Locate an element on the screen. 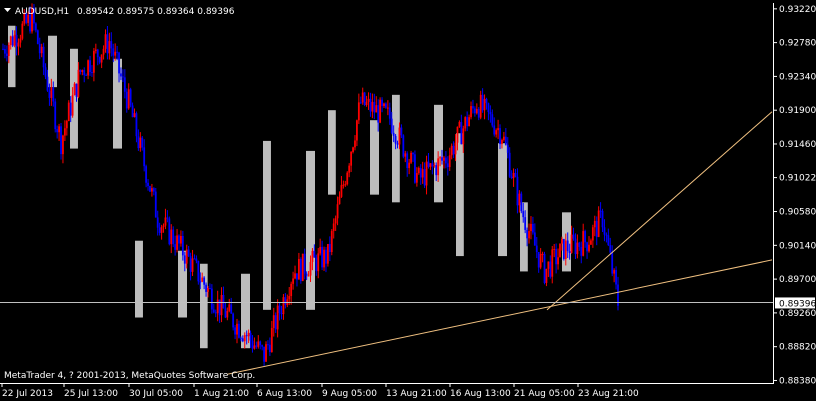  current-price-label: 0.89396 is located at coordinates (797, 304).